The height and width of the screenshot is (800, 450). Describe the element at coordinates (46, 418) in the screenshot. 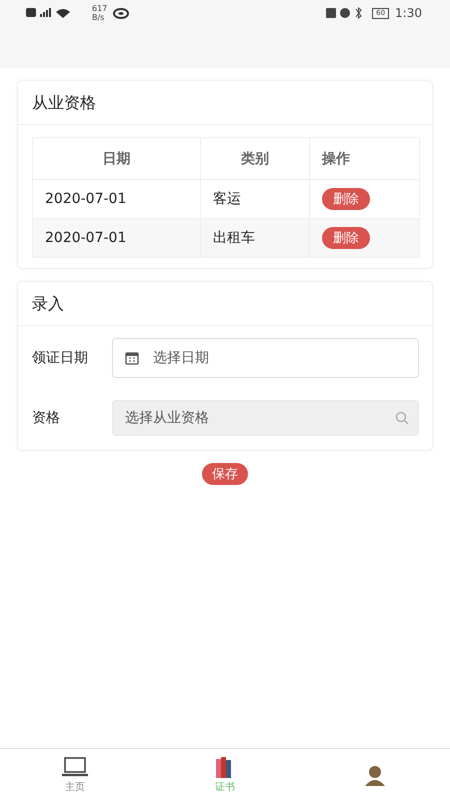

I see `field-label: 资格` at that location.